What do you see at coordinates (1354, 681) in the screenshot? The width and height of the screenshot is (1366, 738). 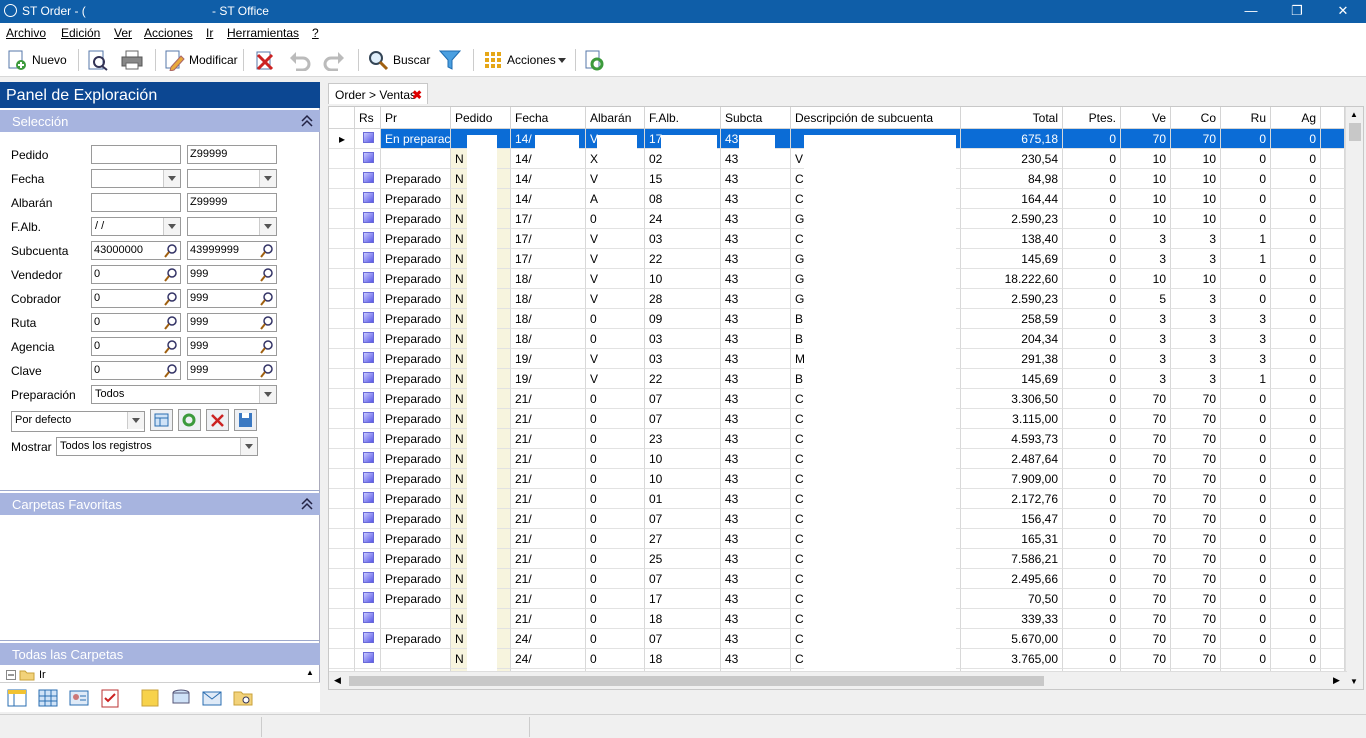 I see `scroll-down-arrow: ▼` at bounding box center [1354, 681].